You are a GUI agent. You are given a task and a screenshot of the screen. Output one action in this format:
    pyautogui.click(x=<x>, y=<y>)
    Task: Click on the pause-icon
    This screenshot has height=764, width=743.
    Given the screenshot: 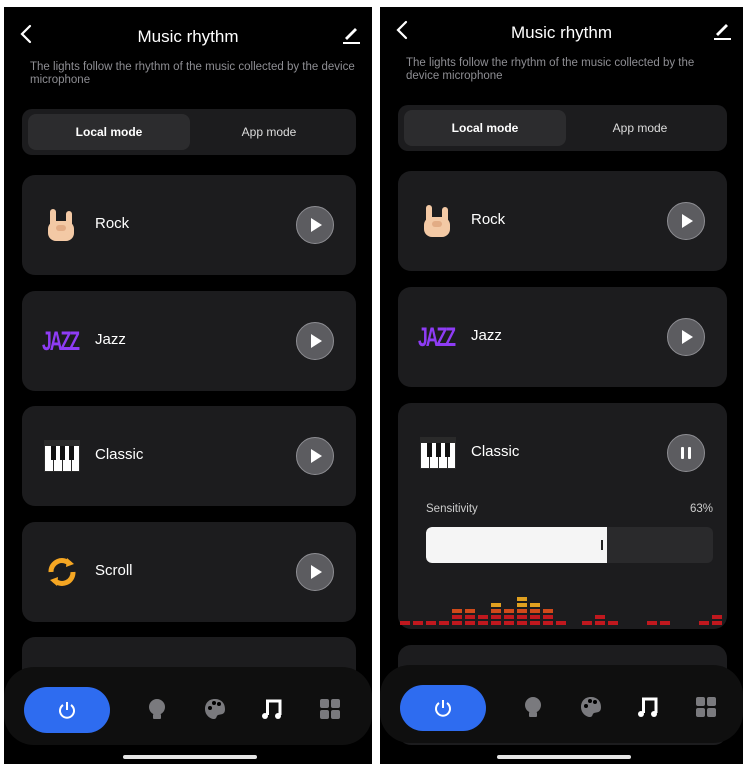 What is the action you would take?
    pyautogui.click(x=686, y=453)
    